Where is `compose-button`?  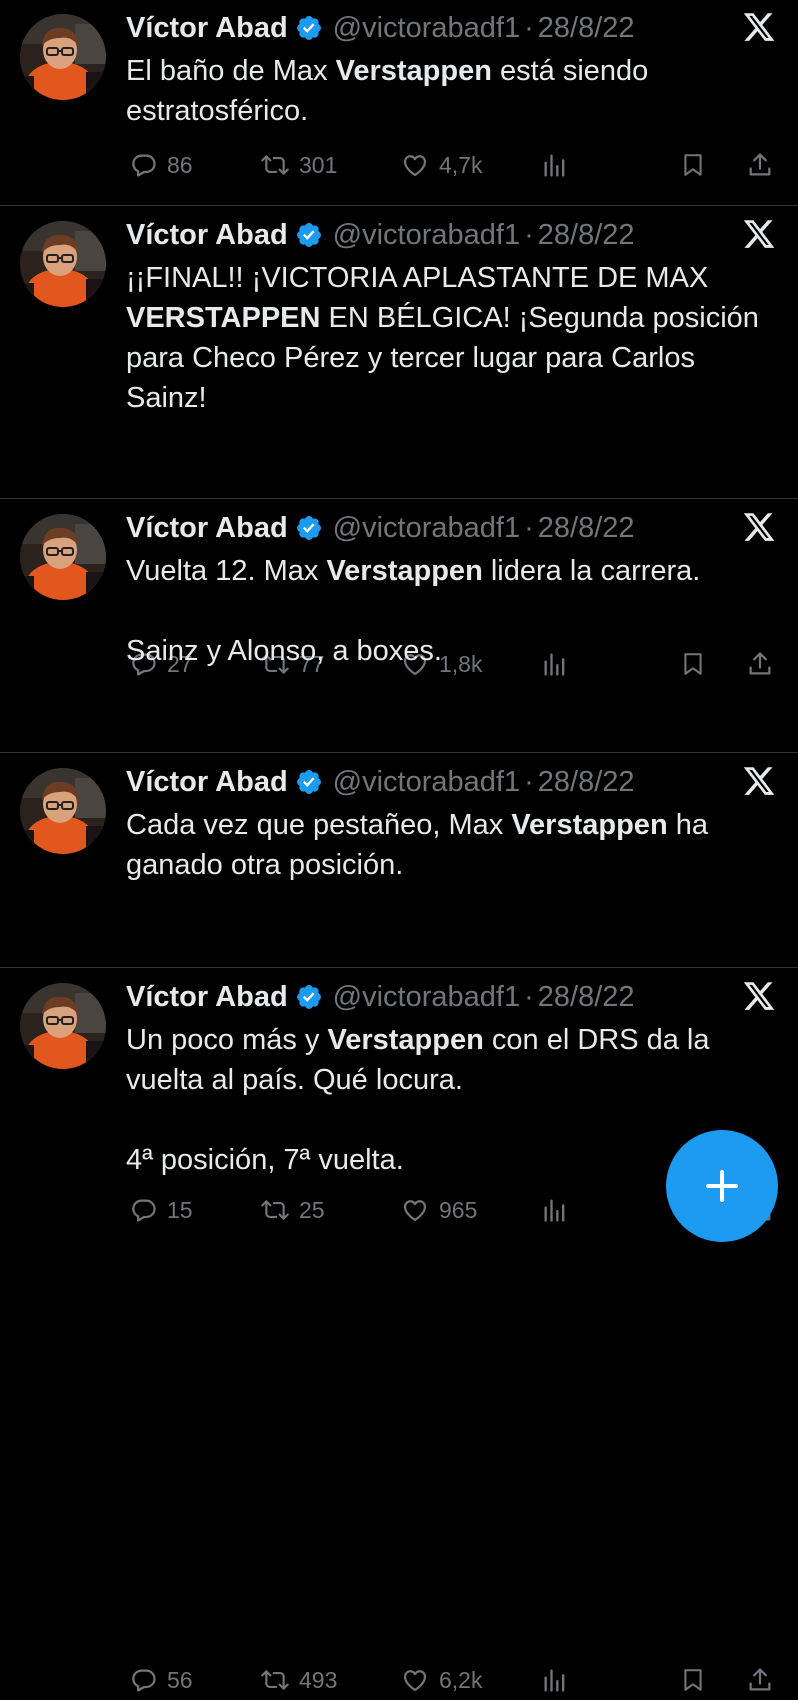 compose-button is located at coordinates (722, 1186).